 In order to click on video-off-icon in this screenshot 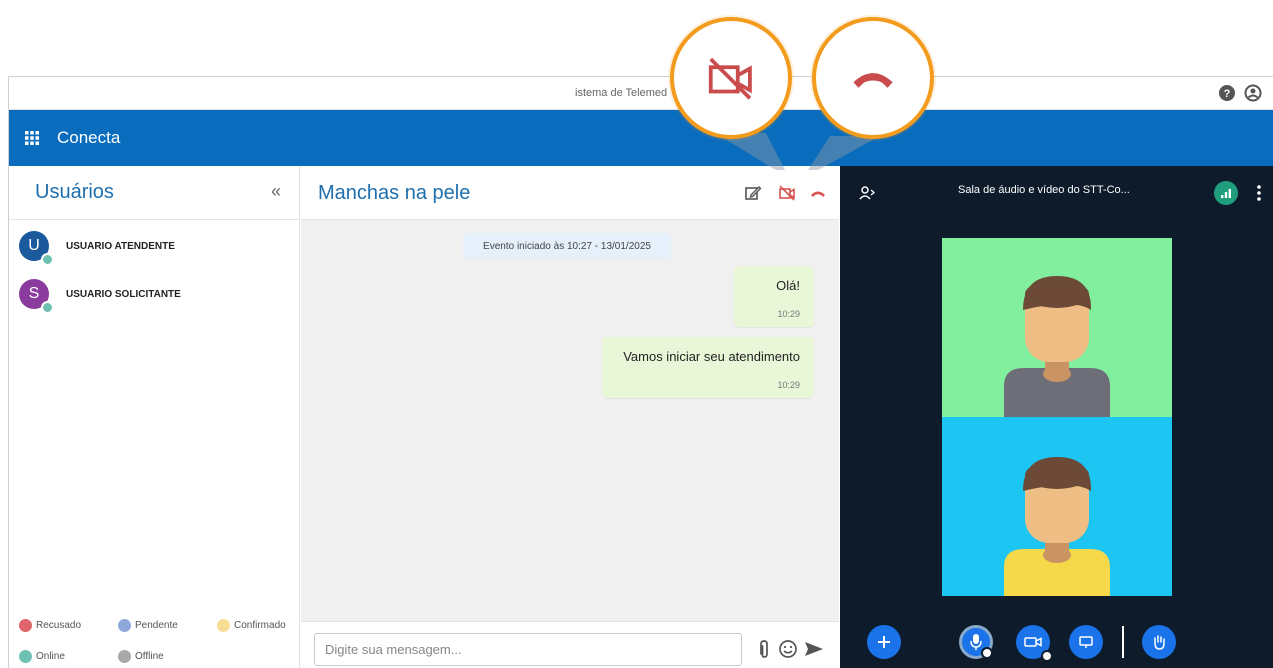, I will do `click(730, 78)`.